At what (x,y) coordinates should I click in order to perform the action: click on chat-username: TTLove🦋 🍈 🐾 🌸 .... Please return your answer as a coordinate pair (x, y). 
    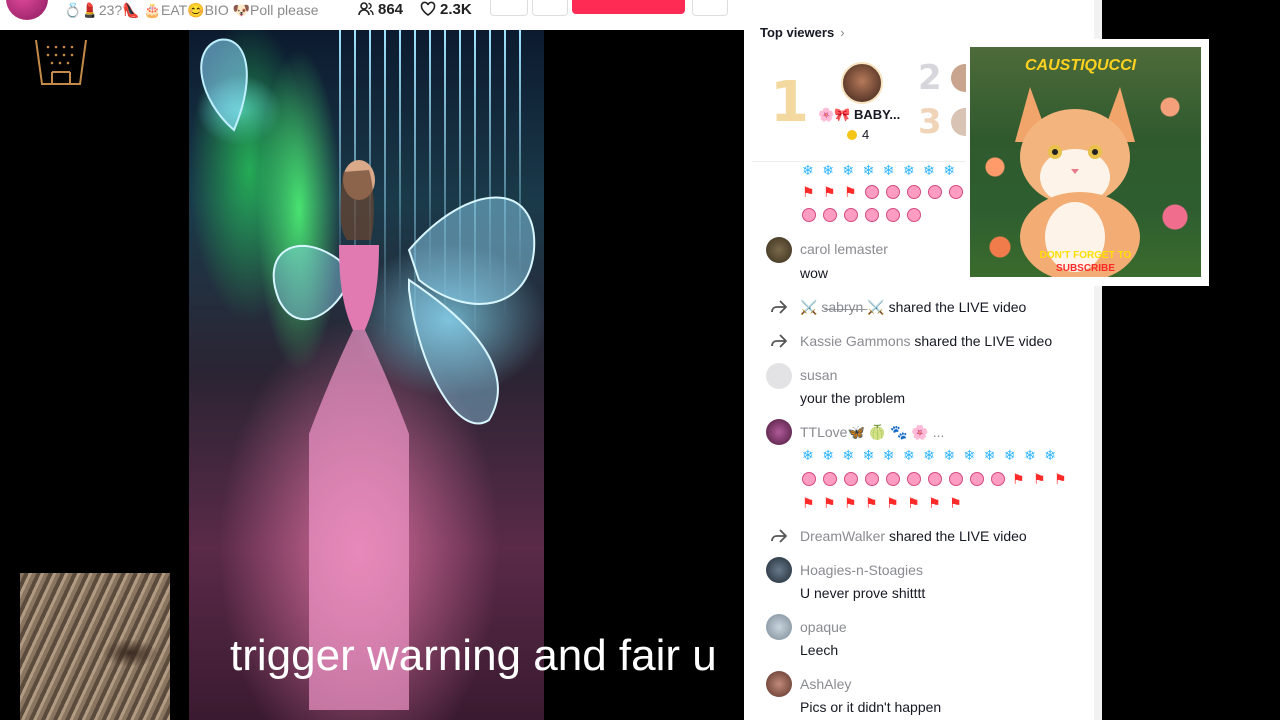
    Looking at the image, I should click on (872, 432).